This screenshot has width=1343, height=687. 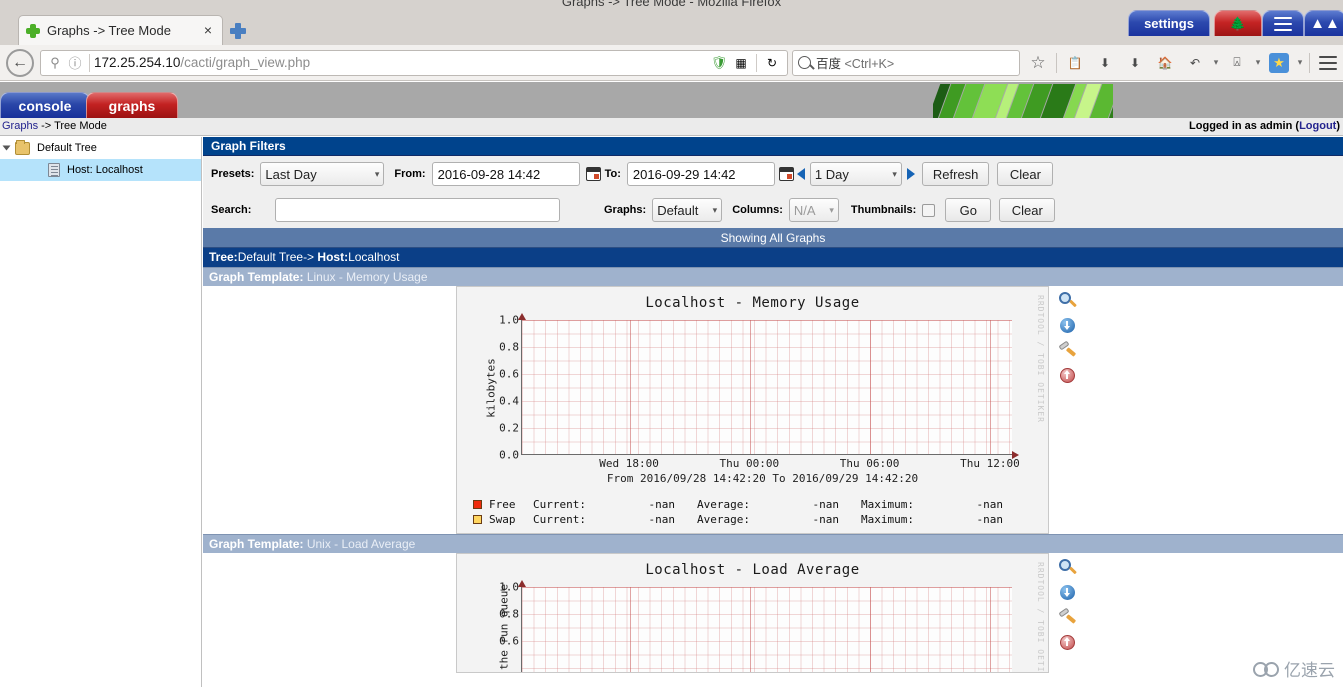 I want to click on y-tick: 0.8, so click(x=509, y=347).